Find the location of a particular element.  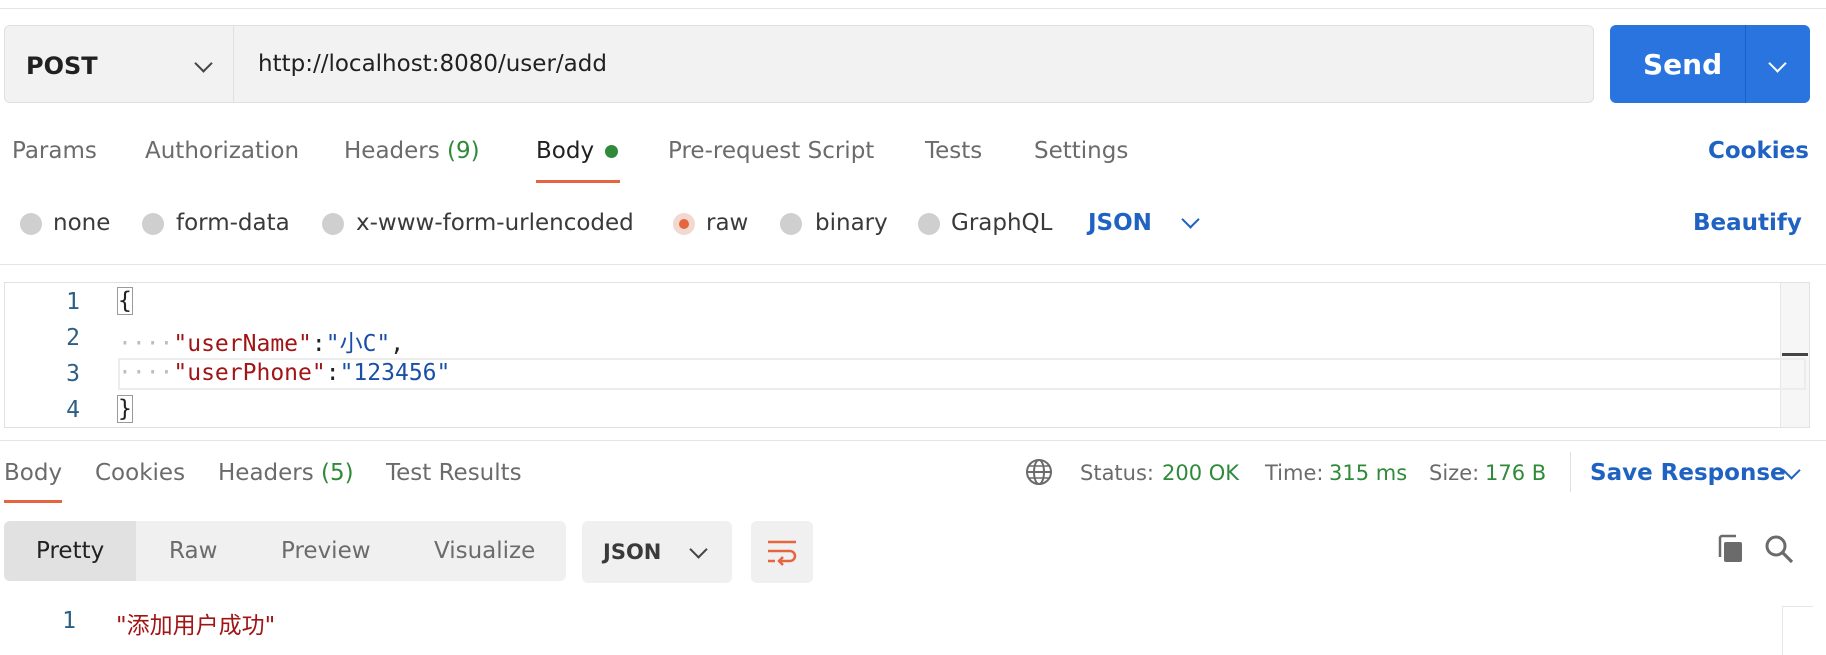

response-divider is located at coordinates (913, 440).